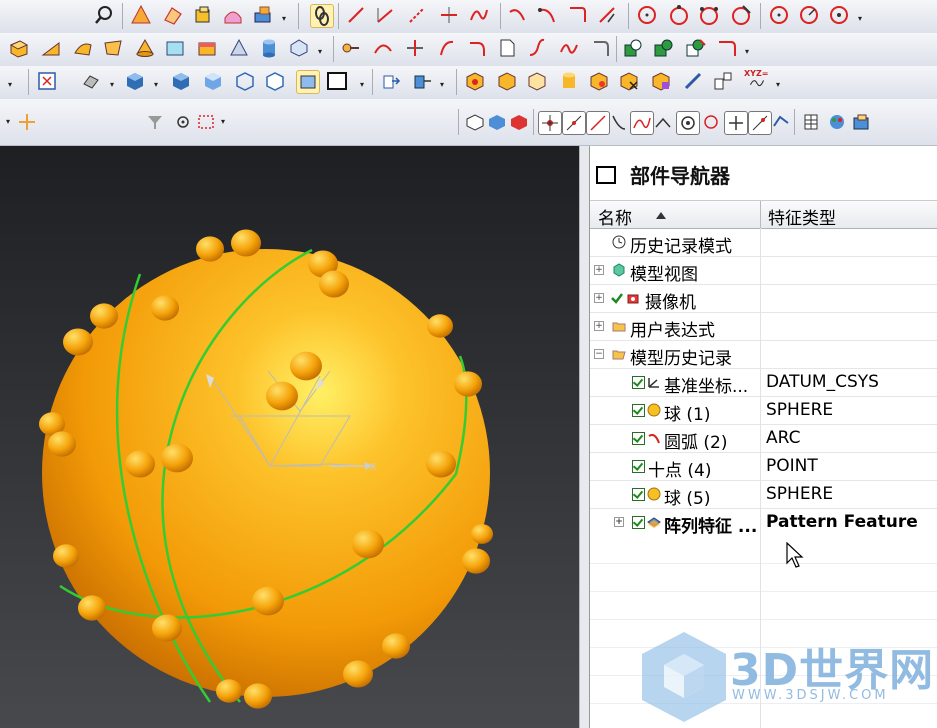  I want to click on chamfer-block-icon, so click(207, 48).